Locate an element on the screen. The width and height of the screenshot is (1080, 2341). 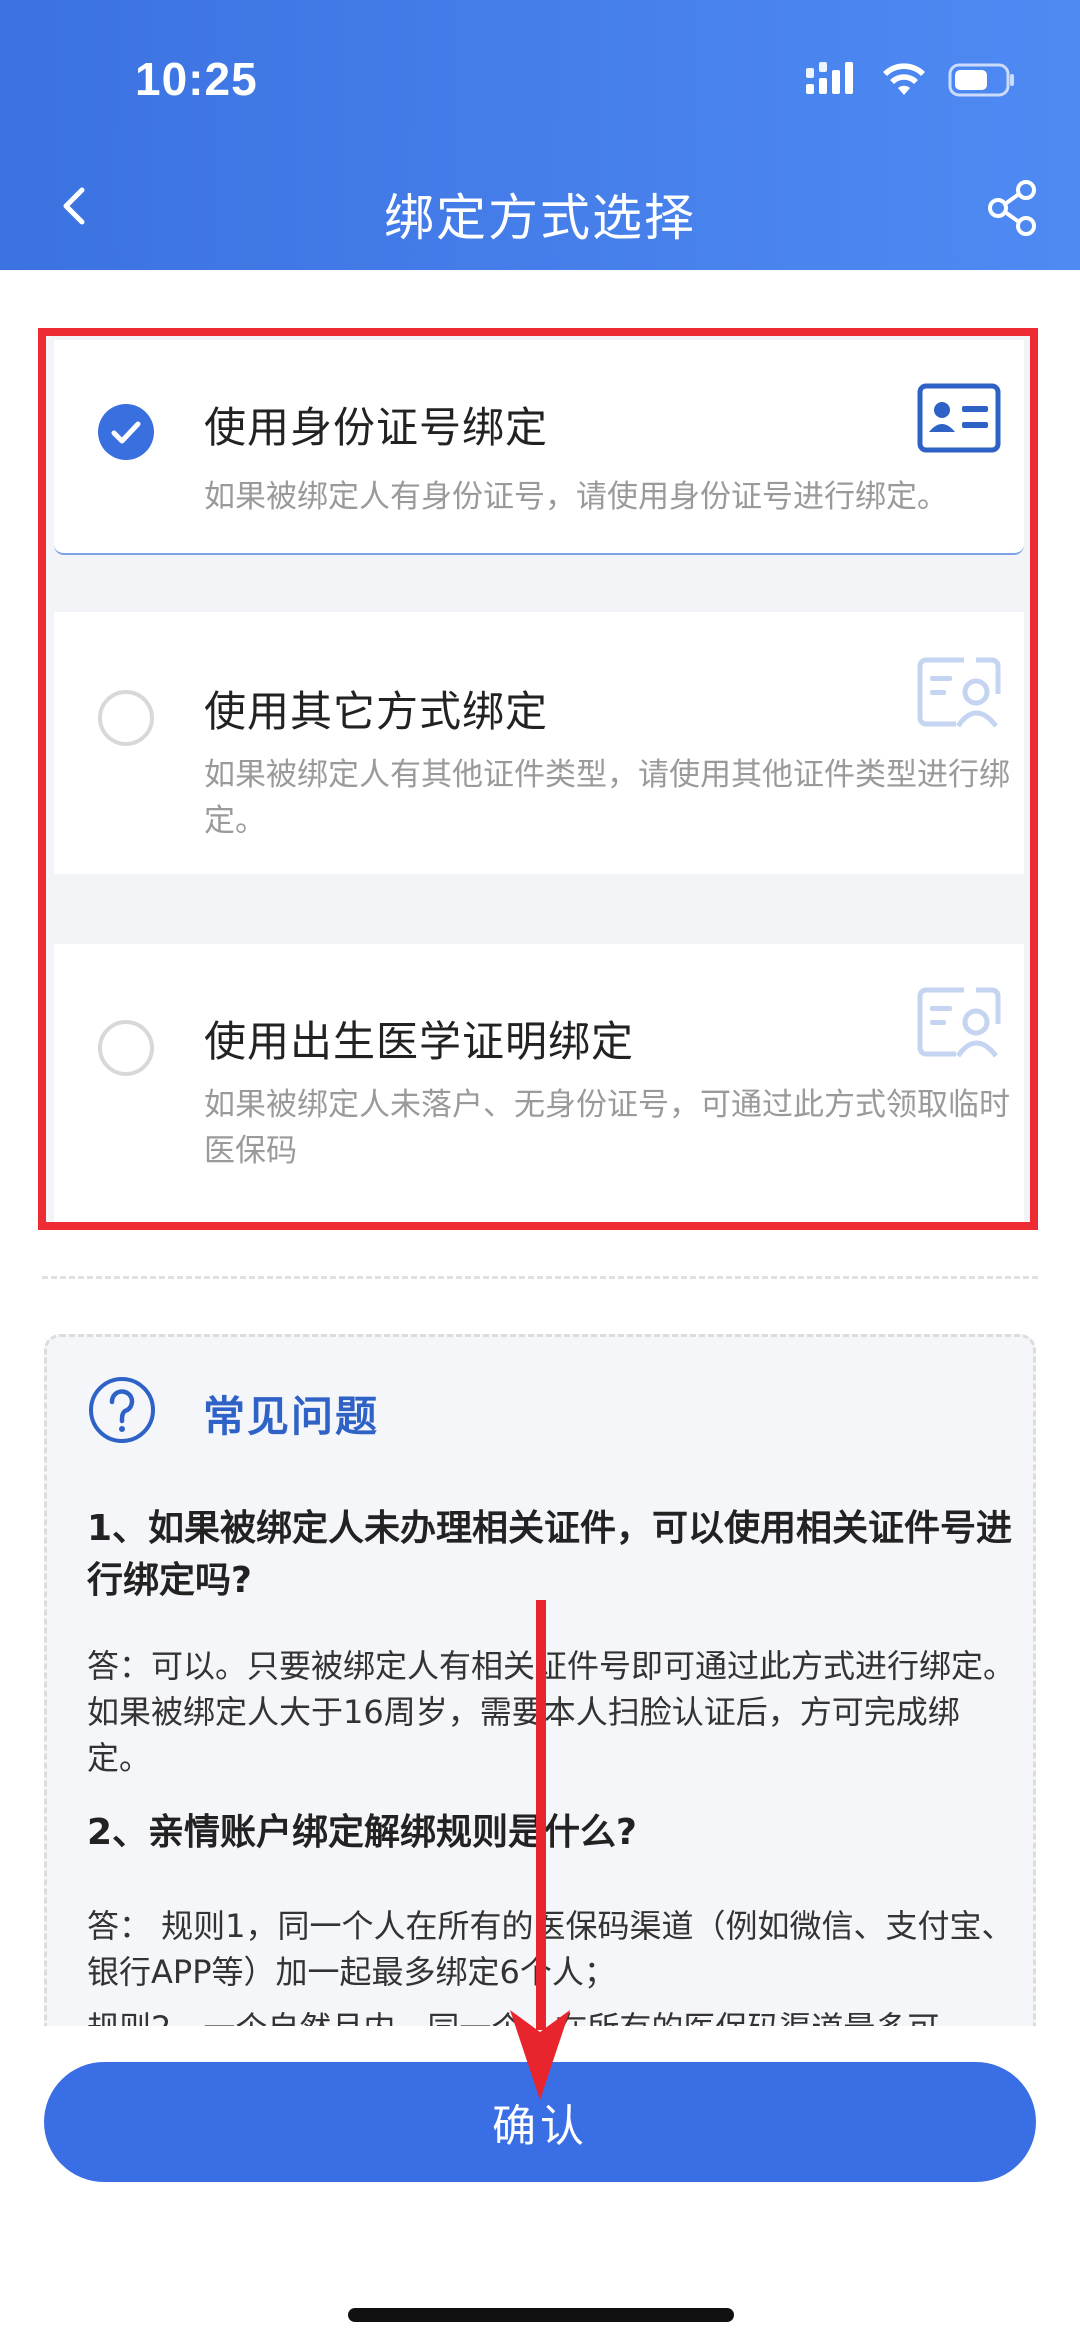
radio-checked is located at coordinates (126, 432).